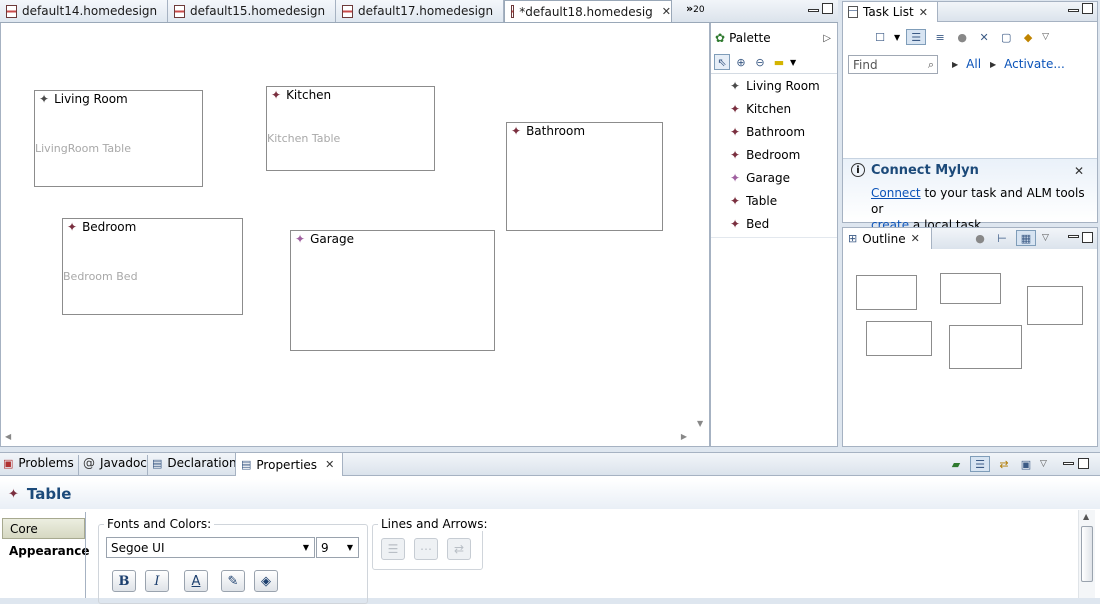  What do you see at coordinates (684, 436) in the screenshot?
I see `scroll-right-arrow: ▶` at bounding box center [684, 436].